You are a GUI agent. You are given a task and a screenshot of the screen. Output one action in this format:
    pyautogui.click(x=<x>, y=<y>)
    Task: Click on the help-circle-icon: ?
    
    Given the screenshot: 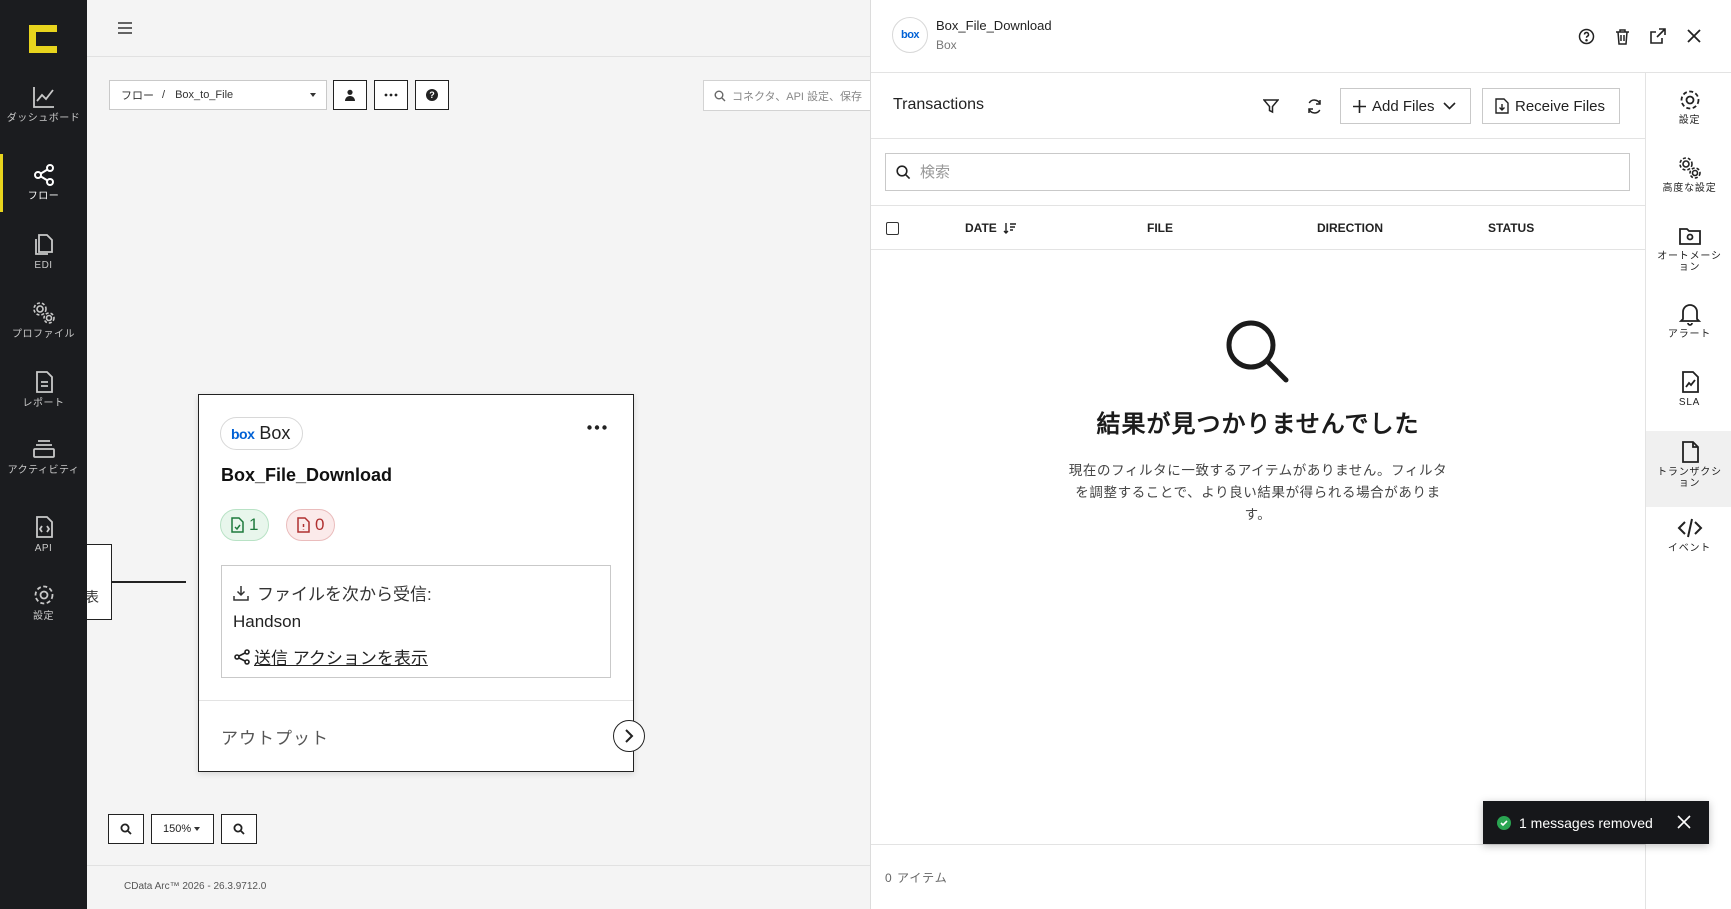 What is the action you would take?
    pyautogui.click(x=432, y=95)
    